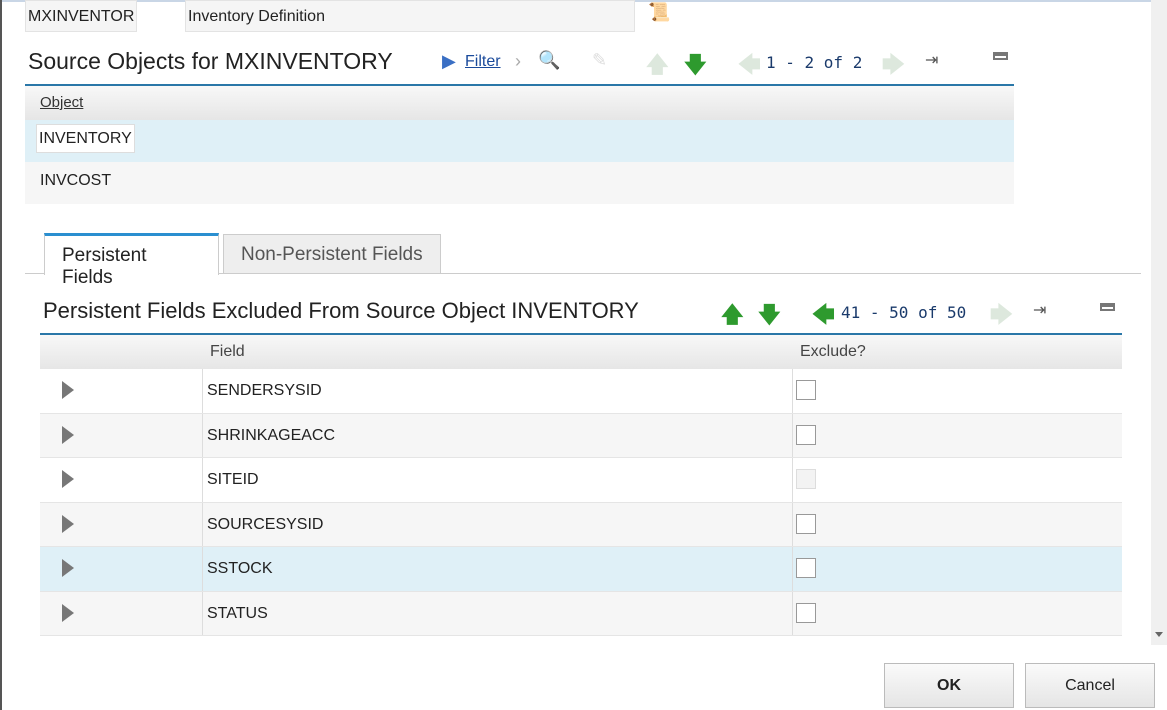 The height and width of the screenshot is (710, 1167). Describe the element at coordinates (1159, 634) in the screenshot. I see `scroll-down-icon` at that location.